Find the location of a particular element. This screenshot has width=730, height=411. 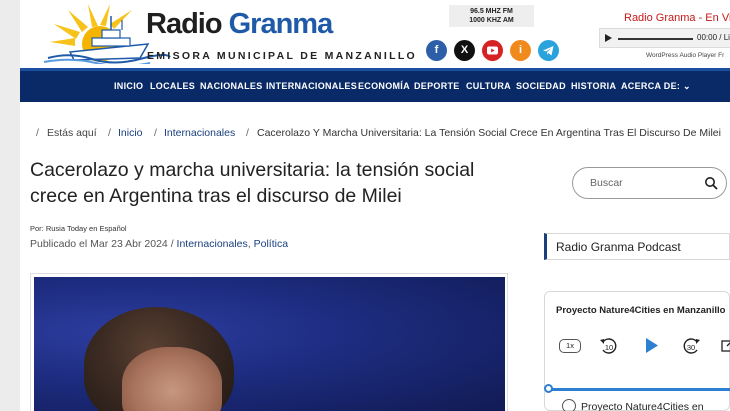

podcast-heading-text: Radio Granma Podcast is located at coordinates (618, 247).